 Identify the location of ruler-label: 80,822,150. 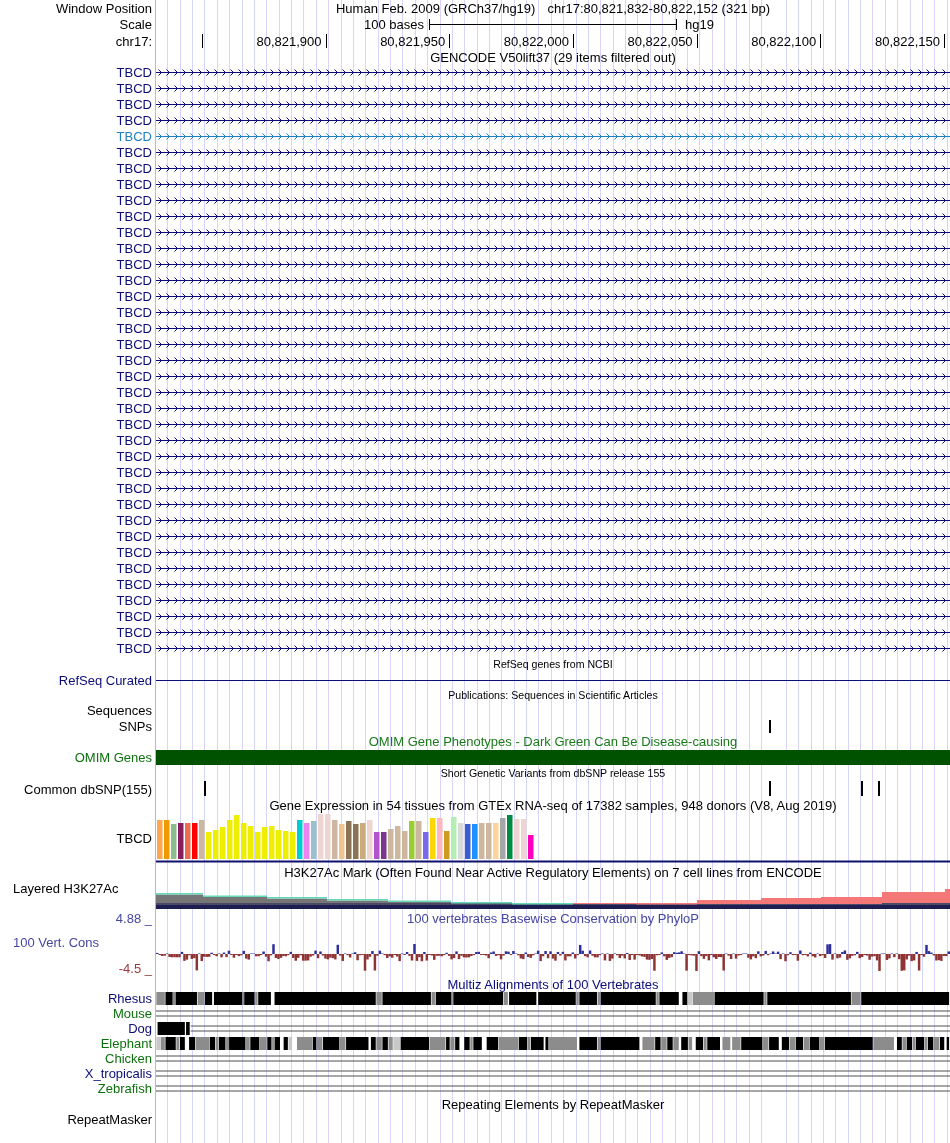
(907, 41).